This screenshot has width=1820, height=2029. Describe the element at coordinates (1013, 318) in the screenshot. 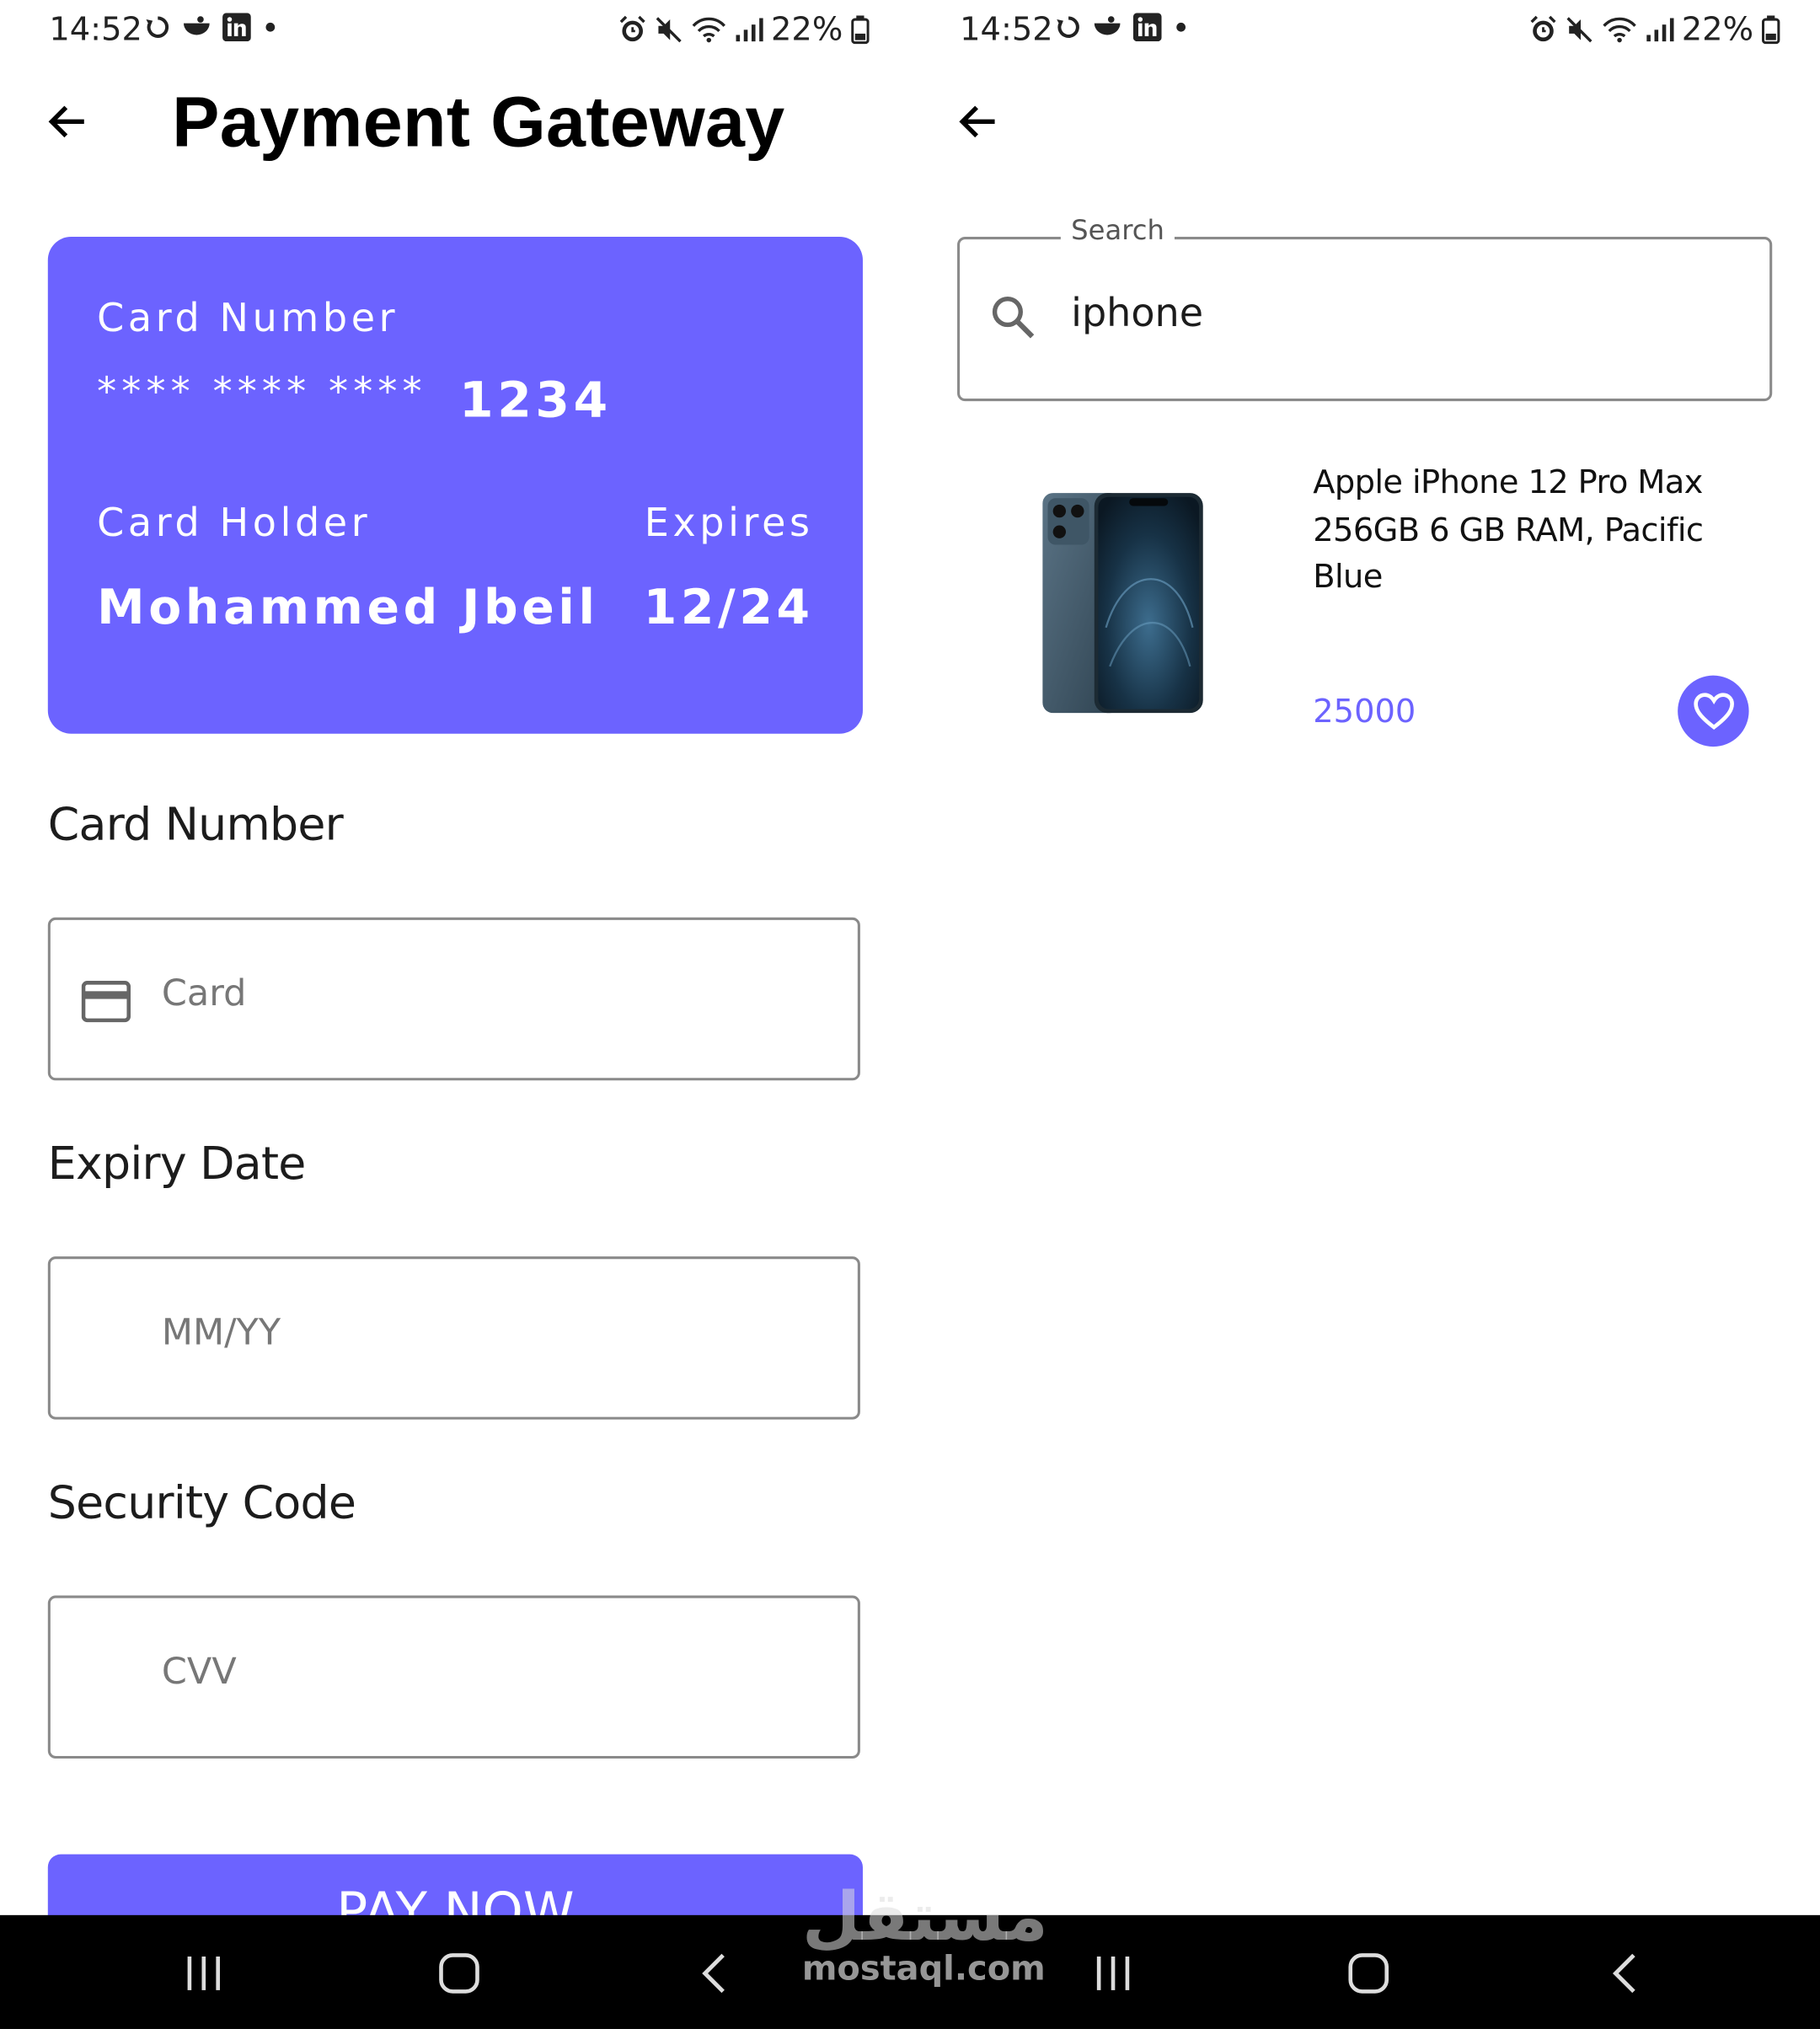

I see `search-icon` at that location.